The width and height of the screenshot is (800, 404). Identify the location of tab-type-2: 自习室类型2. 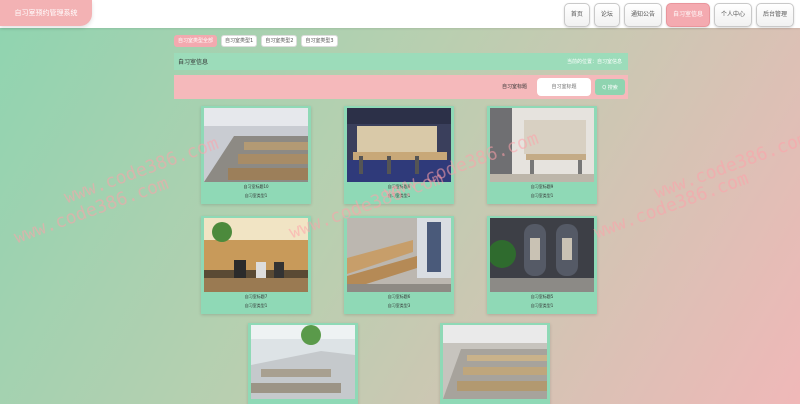
(279, 41).